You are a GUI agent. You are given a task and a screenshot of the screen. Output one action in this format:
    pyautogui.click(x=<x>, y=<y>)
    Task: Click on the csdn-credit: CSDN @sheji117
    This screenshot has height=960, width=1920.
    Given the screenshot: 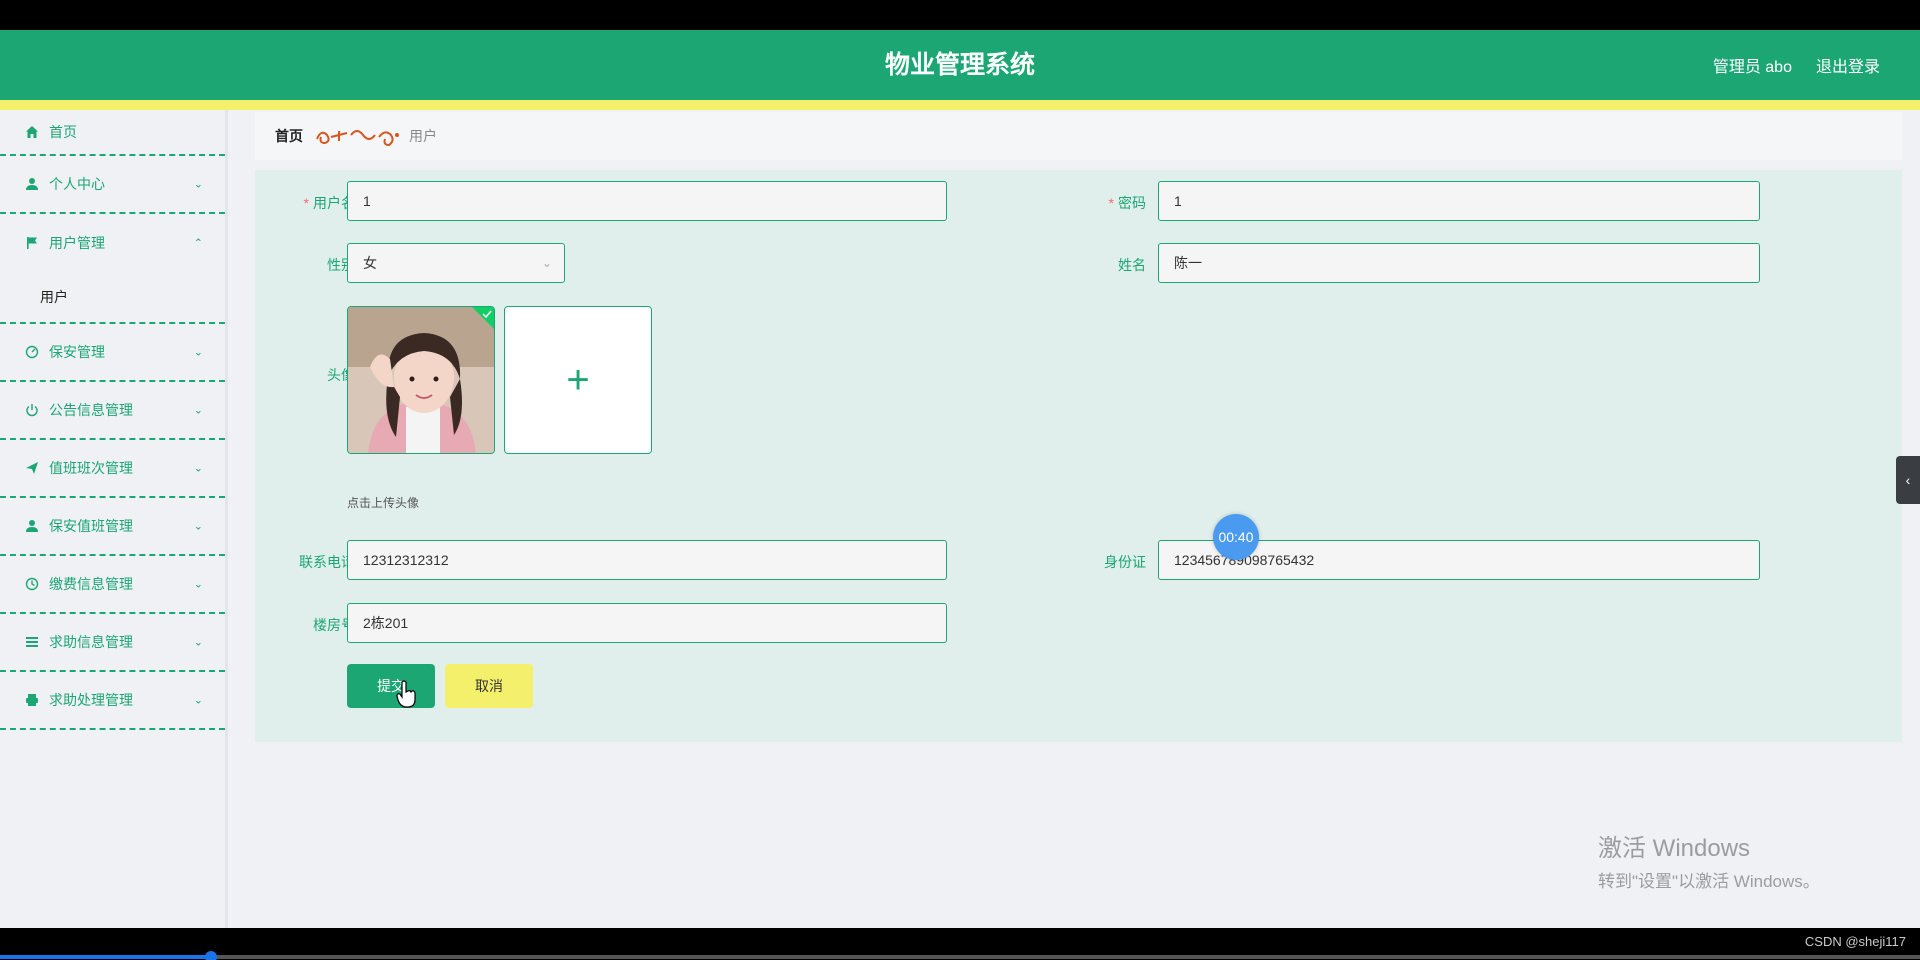 What is the action you would take?
    pyautogui.click(x=1855, y=941)
    